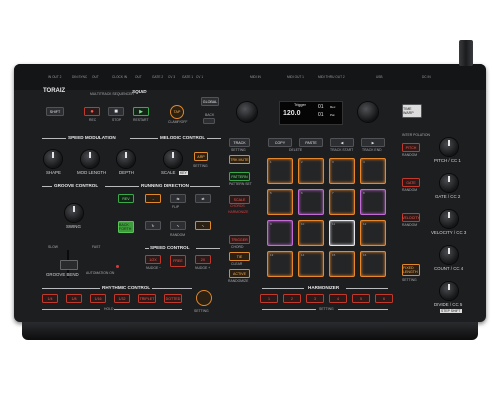 Image resolution: width=500 pixels, height=400 pixels. What do you see at coordinates (342, 202) in the screenshot?
I see `pad-7: 7` at bounding box center [342, 202].